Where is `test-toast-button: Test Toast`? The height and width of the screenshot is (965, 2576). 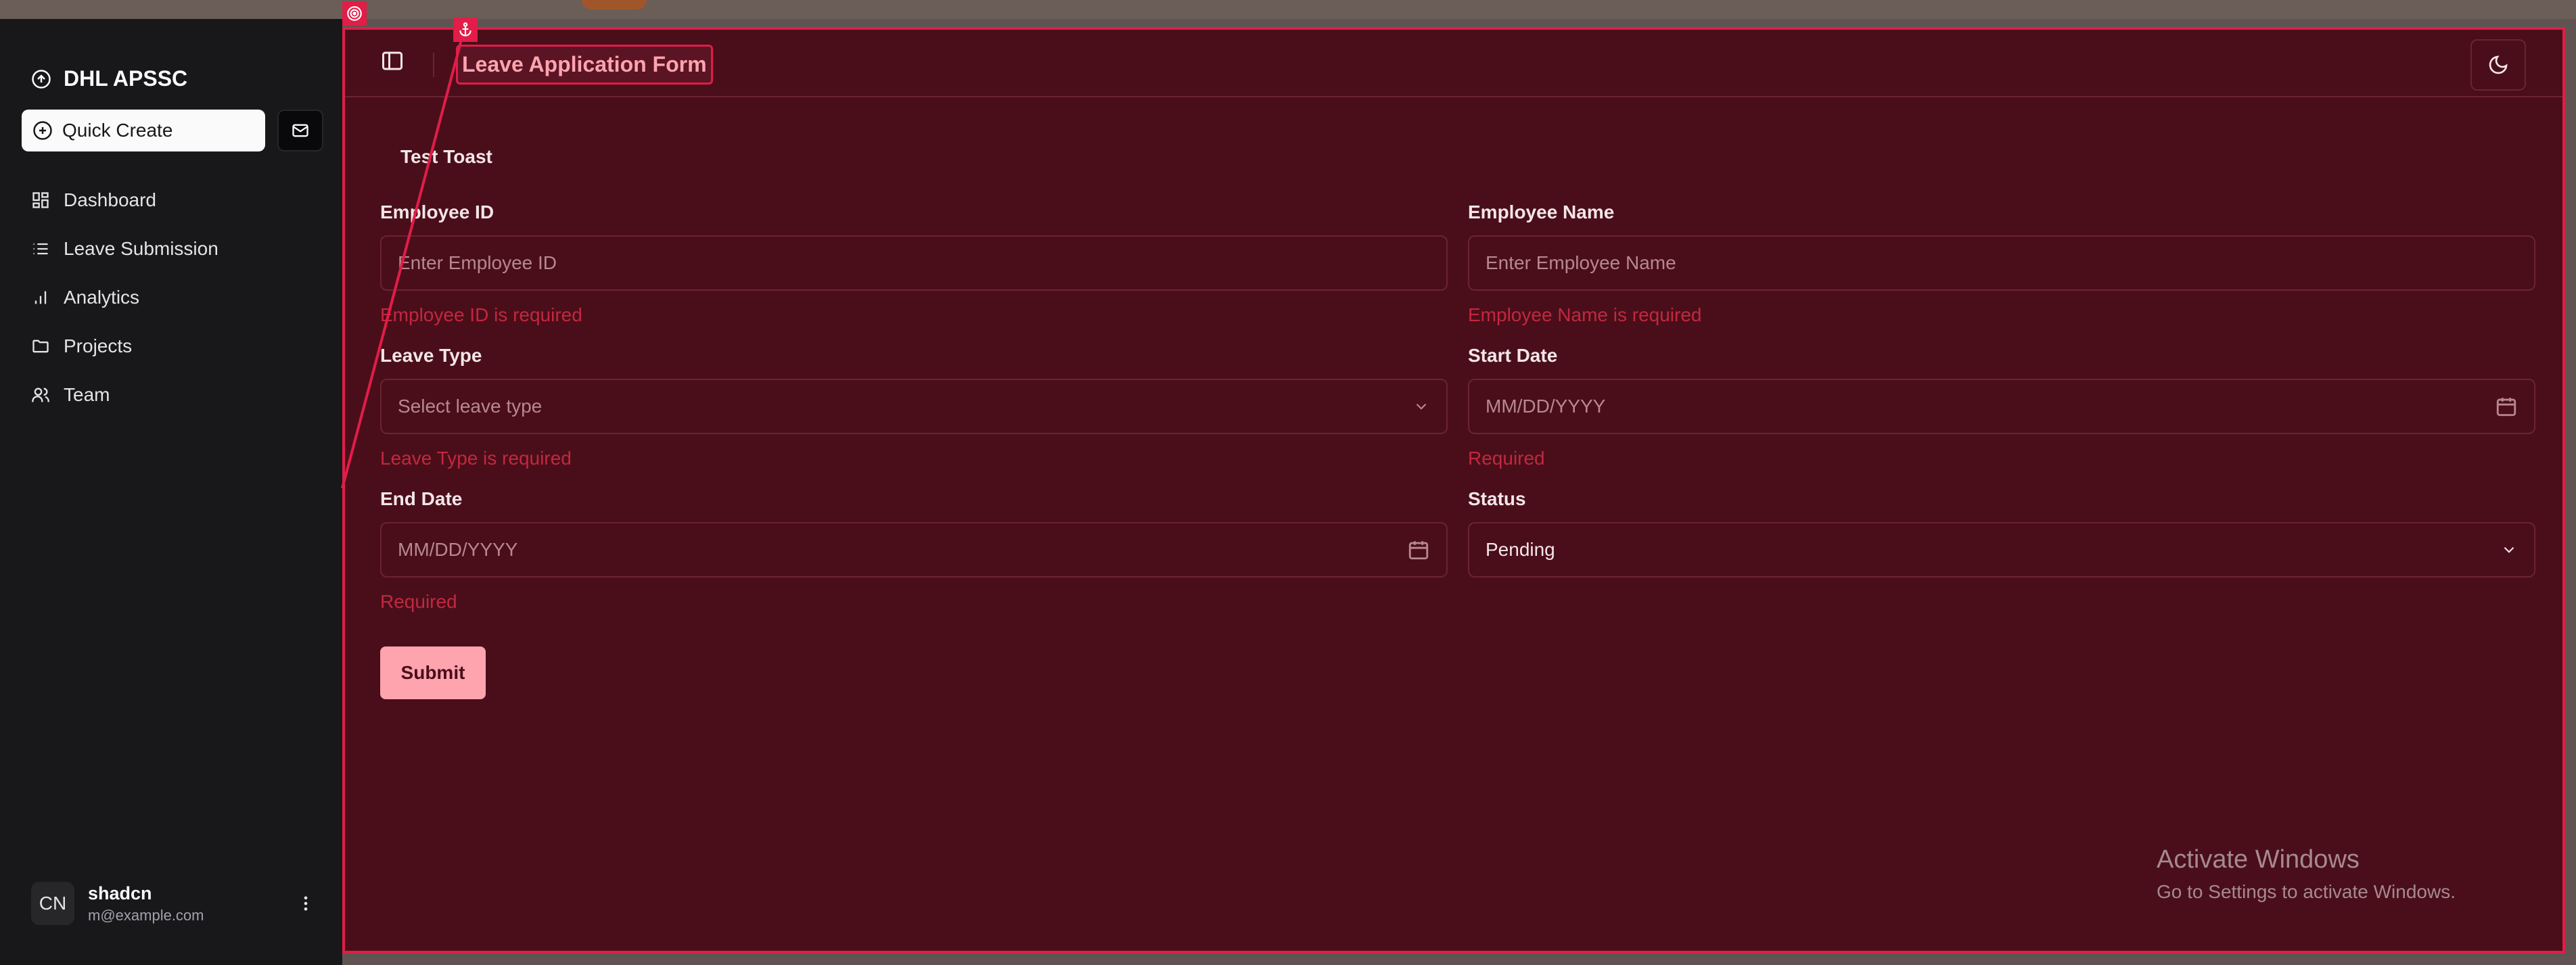
test-toast-button: Test Toast is located at coordinates (446, 157).